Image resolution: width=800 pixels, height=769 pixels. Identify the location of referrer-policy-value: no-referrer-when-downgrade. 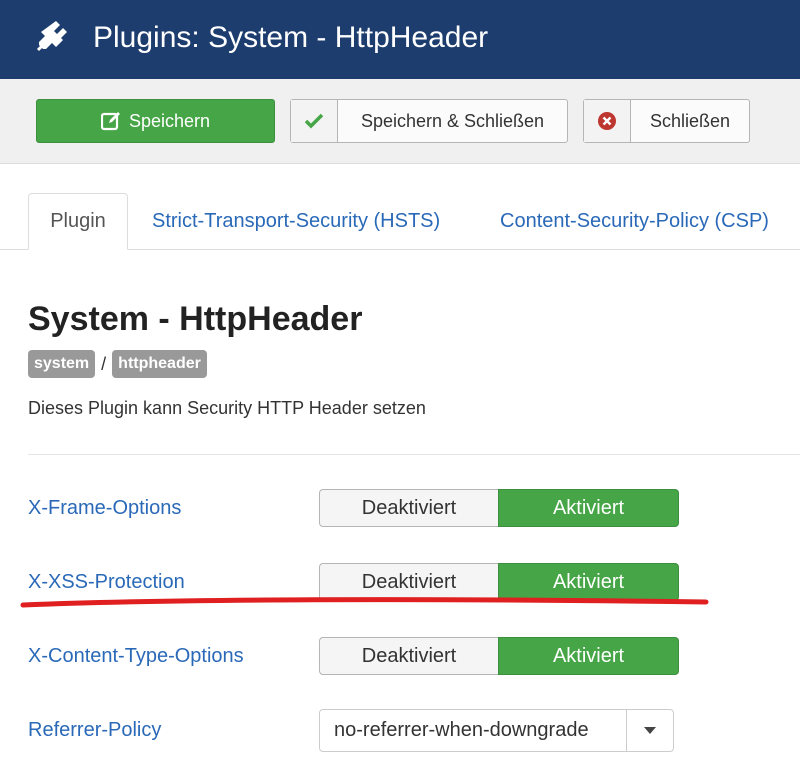
(461, 730).